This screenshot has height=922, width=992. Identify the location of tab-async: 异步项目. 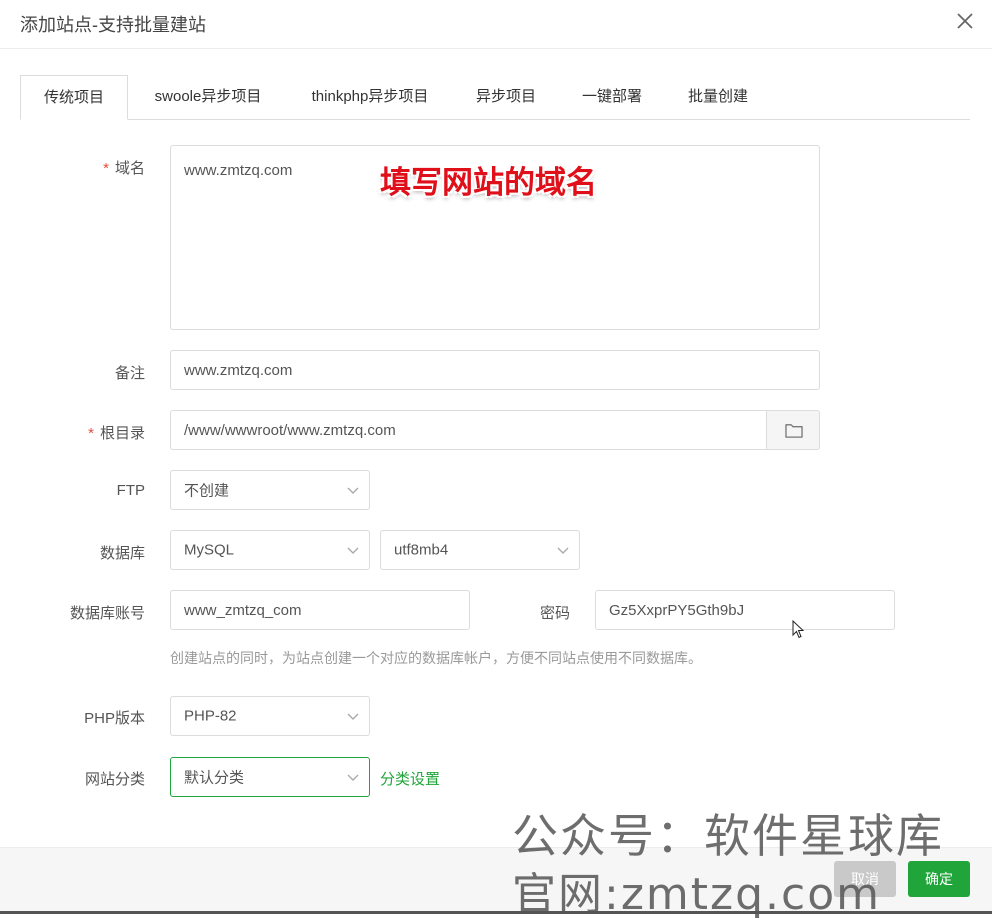
(506, 97).